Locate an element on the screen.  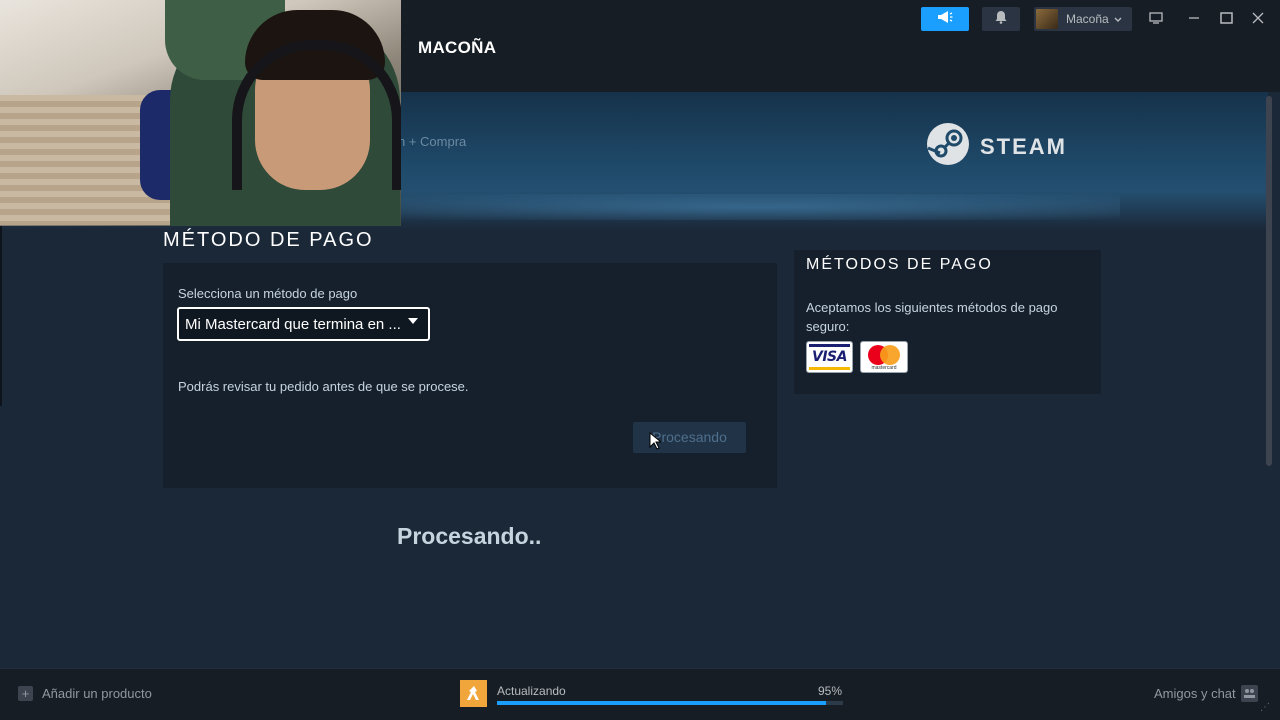
plus-icon: + is located at coordinates (25, 693).